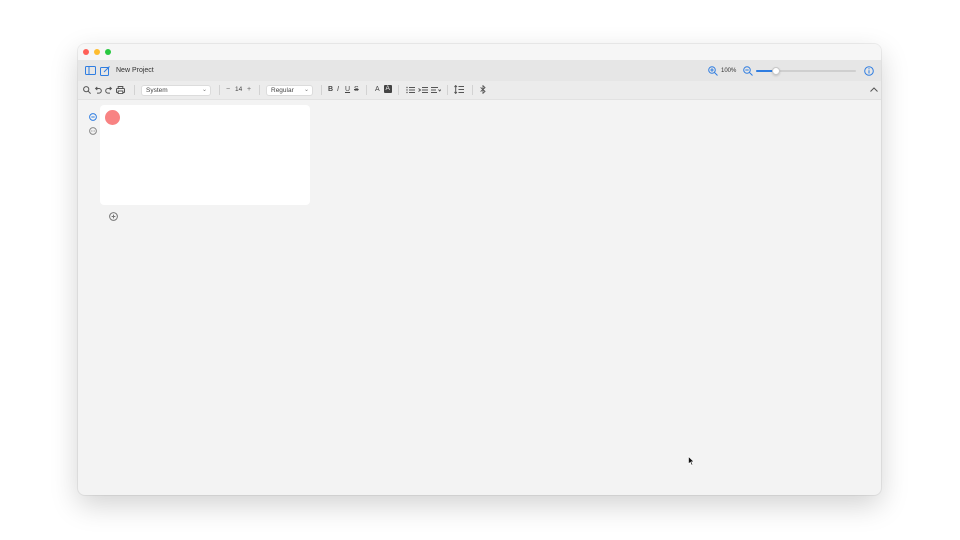 Image resolution: width=960 pixels, height=540 pixels. What do you see at coordinates (483, 89) in the screenshot?
I see `bluetooth-icon` at bounding box center [483, 89].